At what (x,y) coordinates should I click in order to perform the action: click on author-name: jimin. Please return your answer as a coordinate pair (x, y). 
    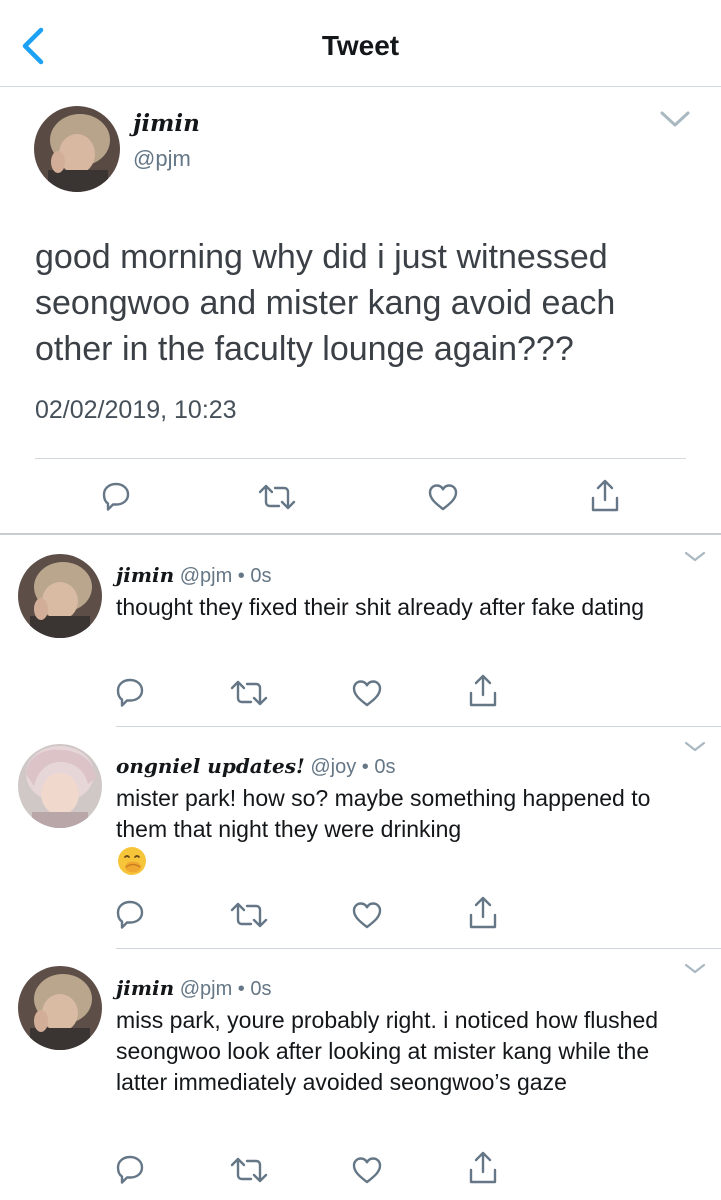
    Looking at the image, I should click on (166, 123).